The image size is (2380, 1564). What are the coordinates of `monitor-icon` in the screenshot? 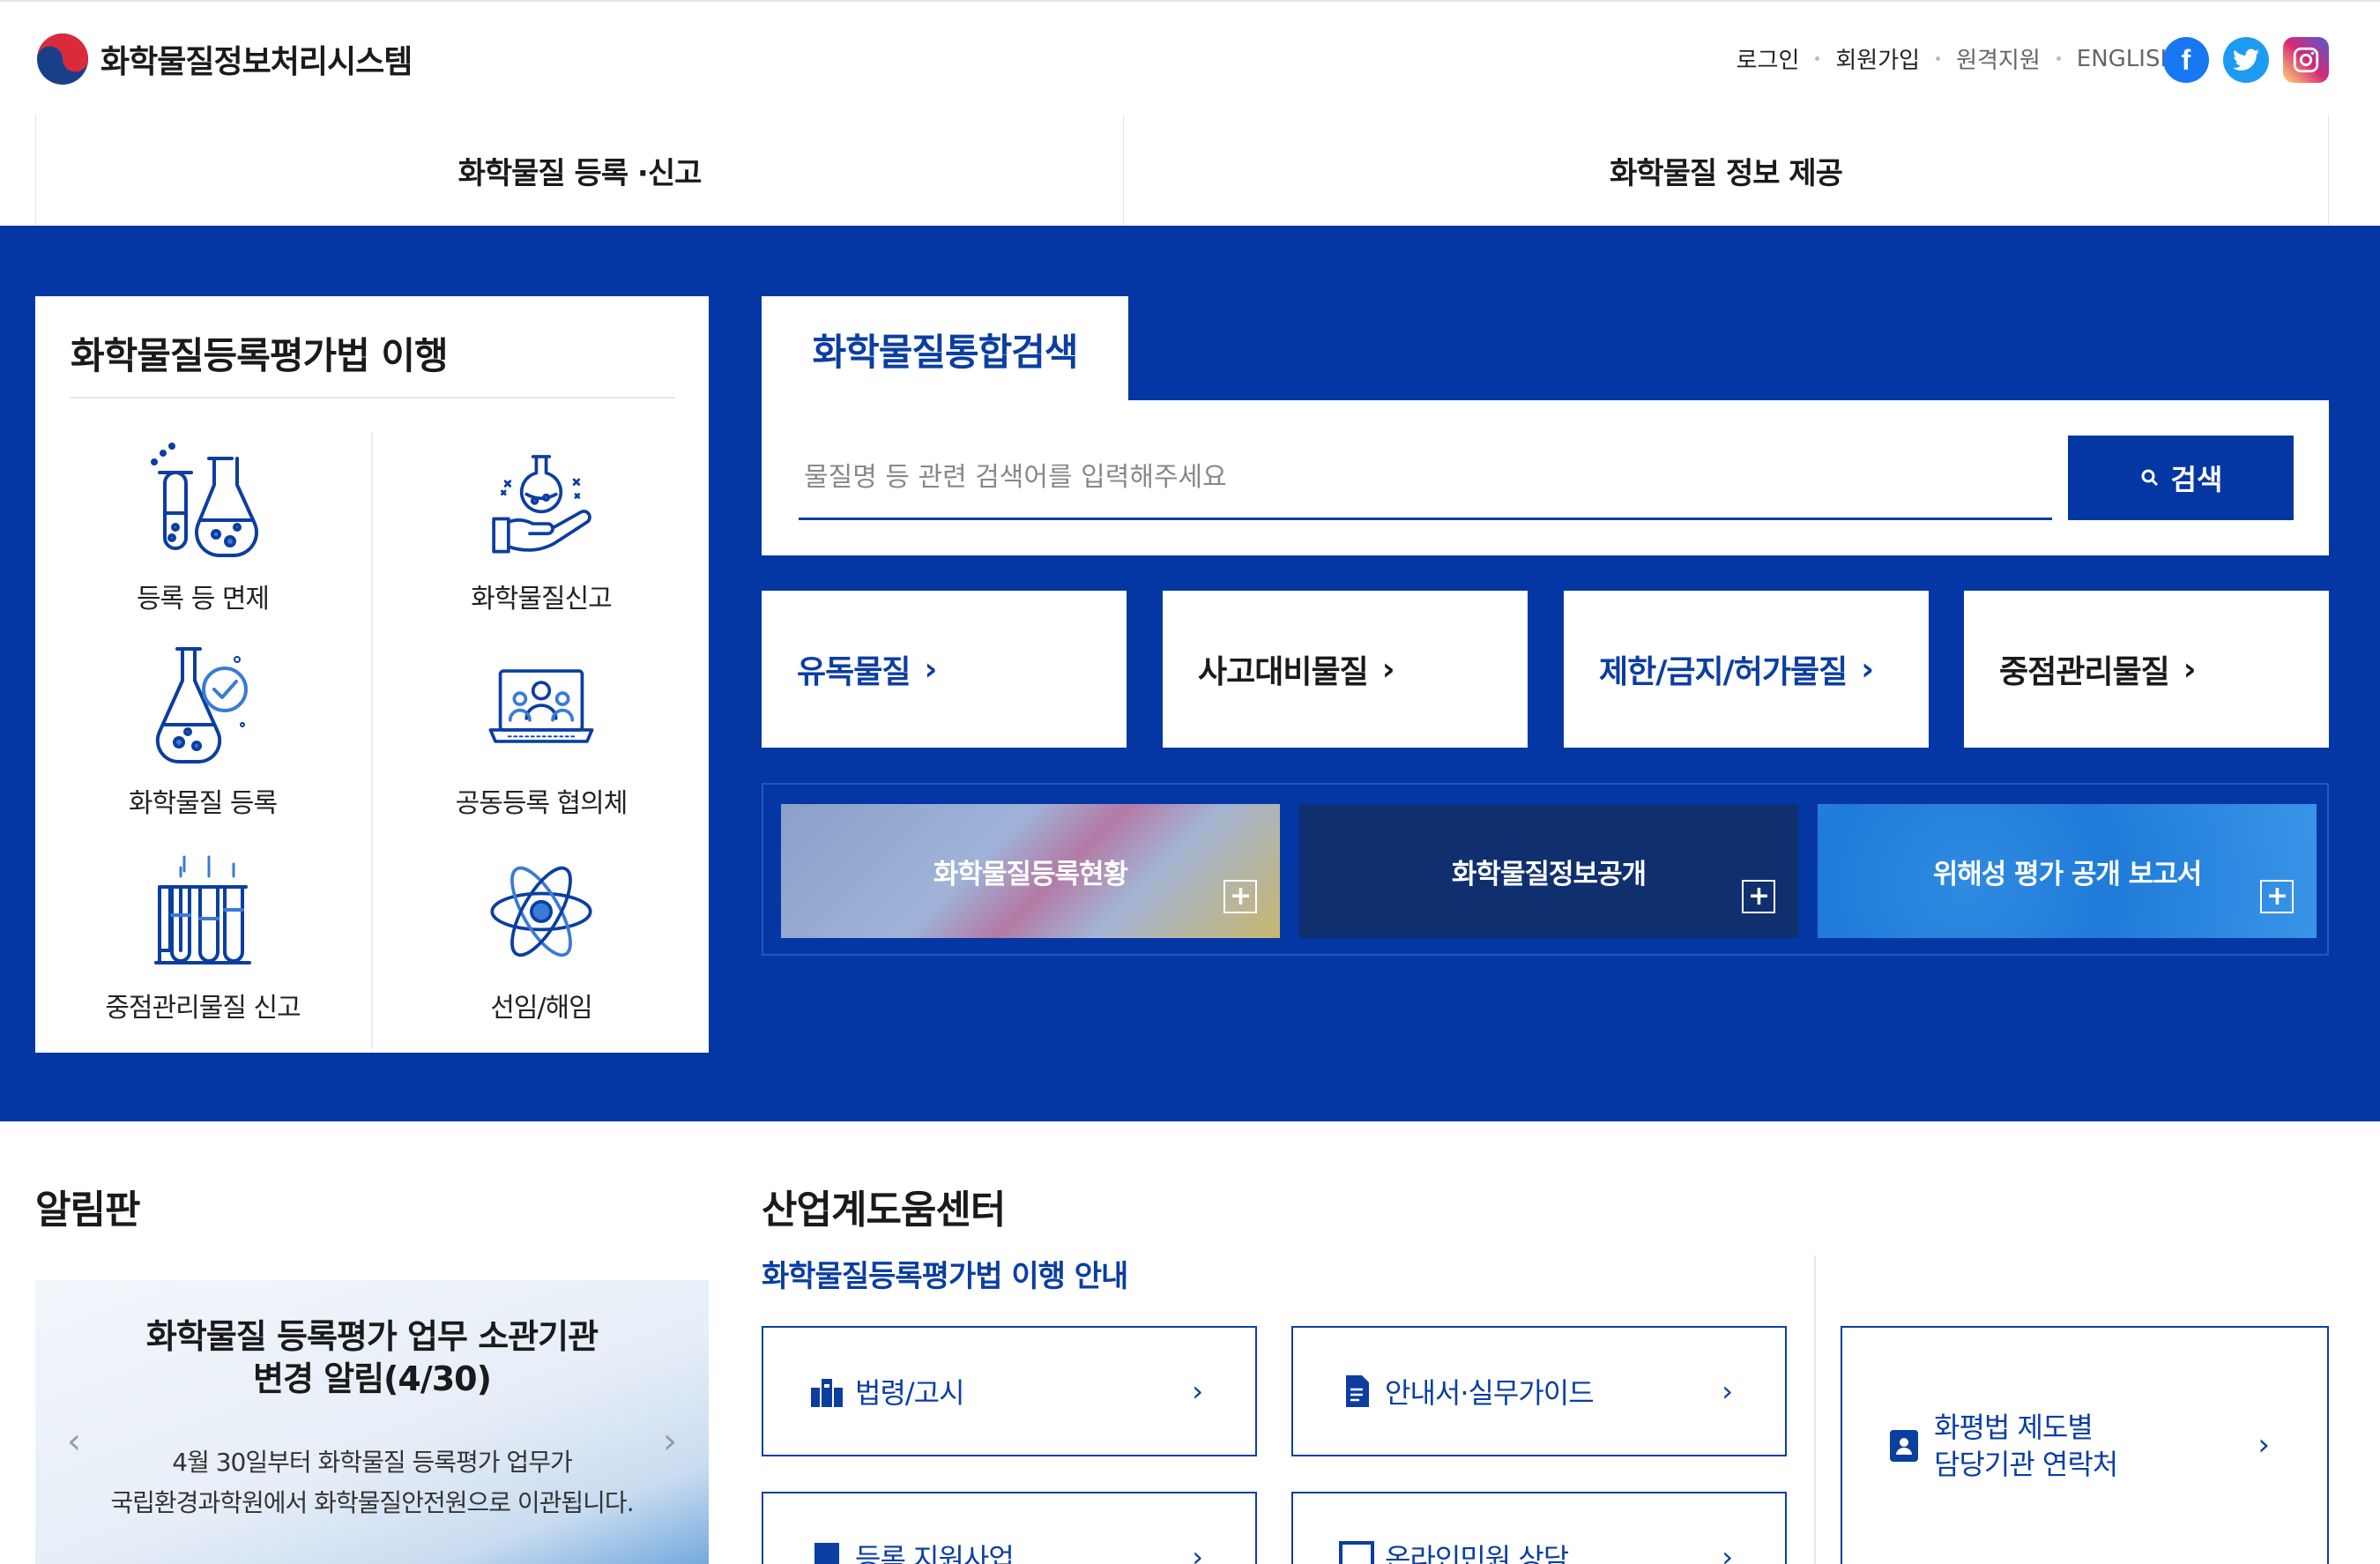 It's located at (1356, 1553).